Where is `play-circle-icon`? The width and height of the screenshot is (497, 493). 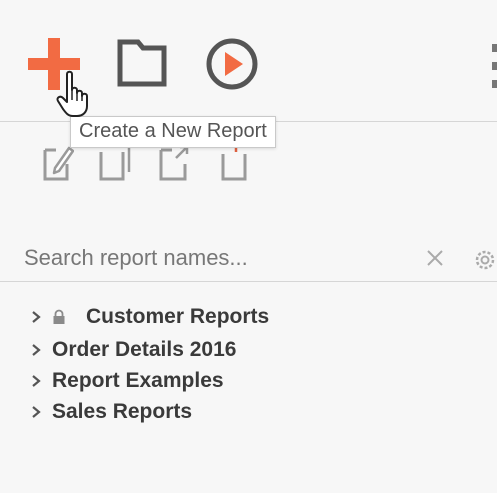 play-circle-icon is located at coordinates (232, 64).